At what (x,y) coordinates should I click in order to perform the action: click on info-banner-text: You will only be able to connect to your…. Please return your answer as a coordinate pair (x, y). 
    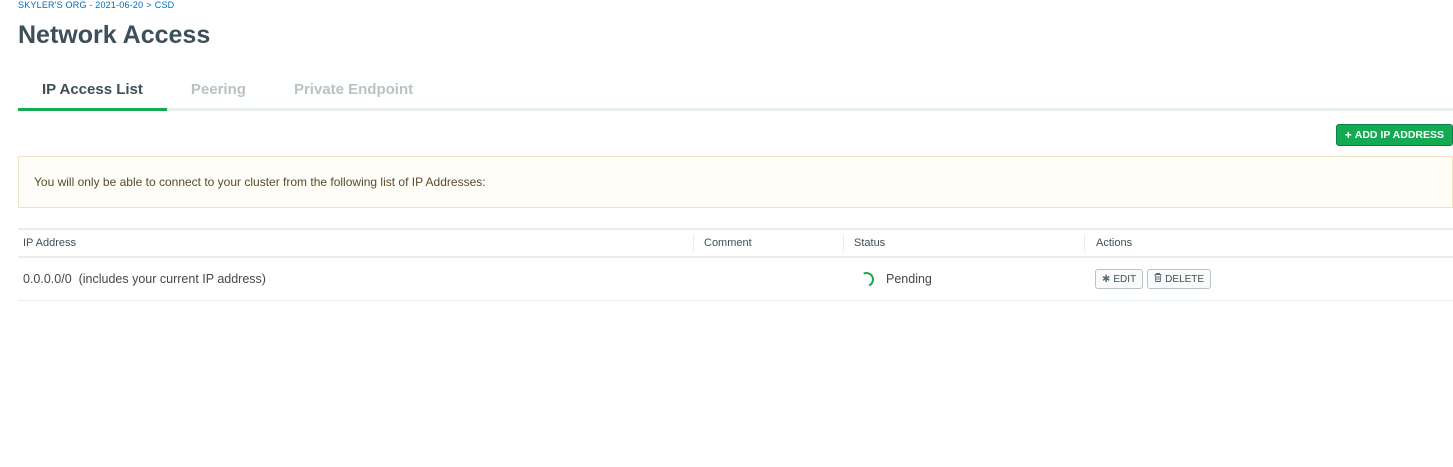
    Looking at the image, I should click on (260, 182).